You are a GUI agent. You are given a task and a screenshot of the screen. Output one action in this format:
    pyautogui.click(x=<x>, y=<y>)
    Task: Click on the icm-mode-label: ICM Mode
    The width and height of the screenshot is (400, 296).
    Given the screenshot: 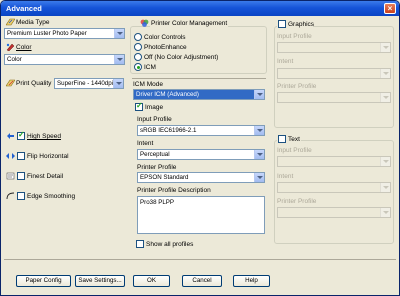 What is the action you would take?
    pyautogui.click(x=148, y=84)
    